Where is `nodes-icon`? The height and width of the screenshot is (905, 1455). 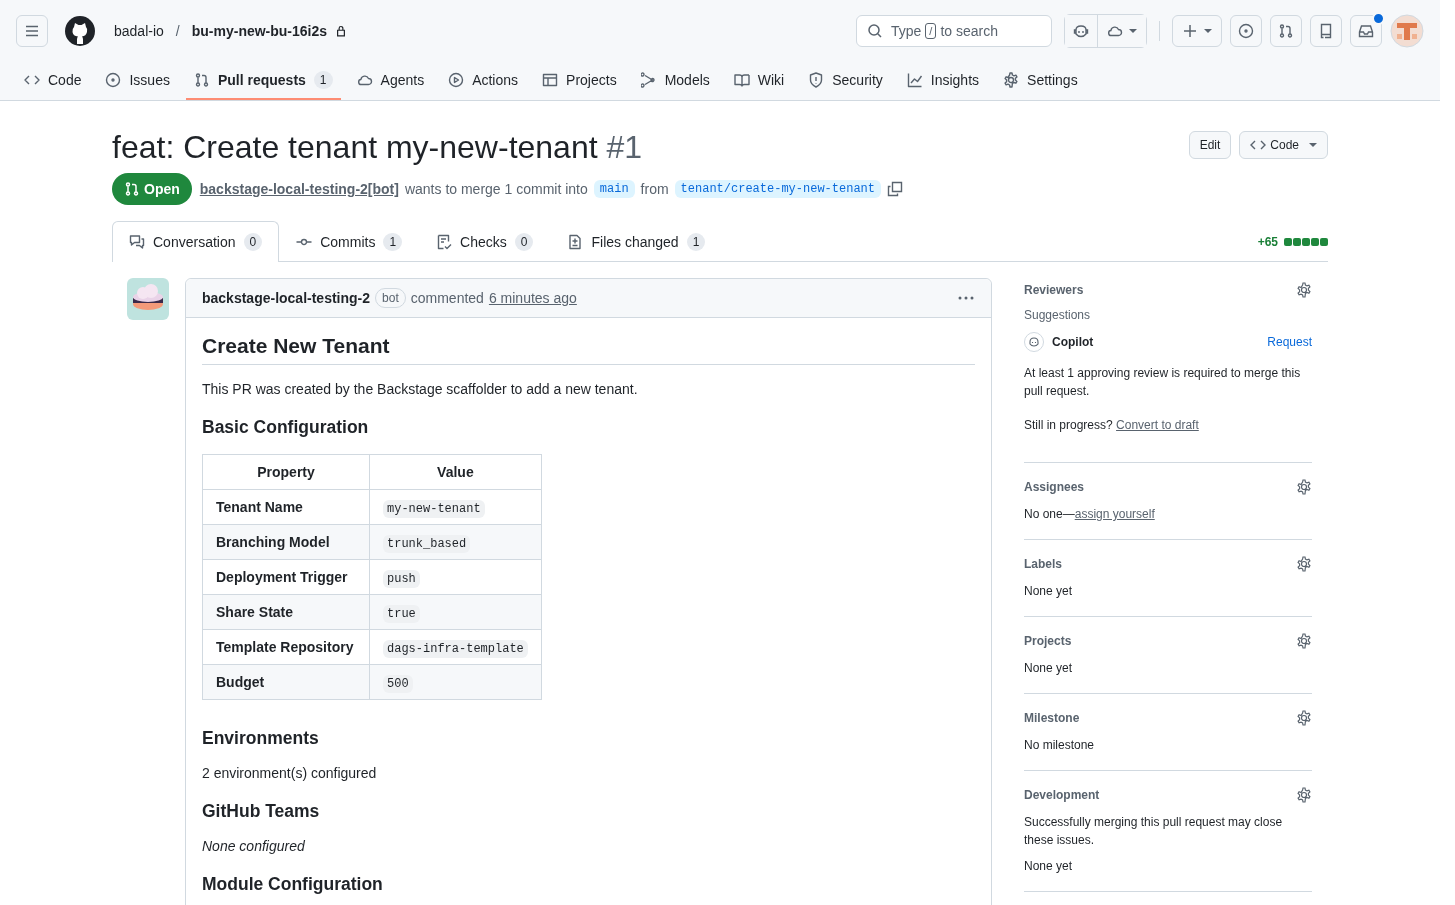
nodes-icon is located at coordinates (648, 80).